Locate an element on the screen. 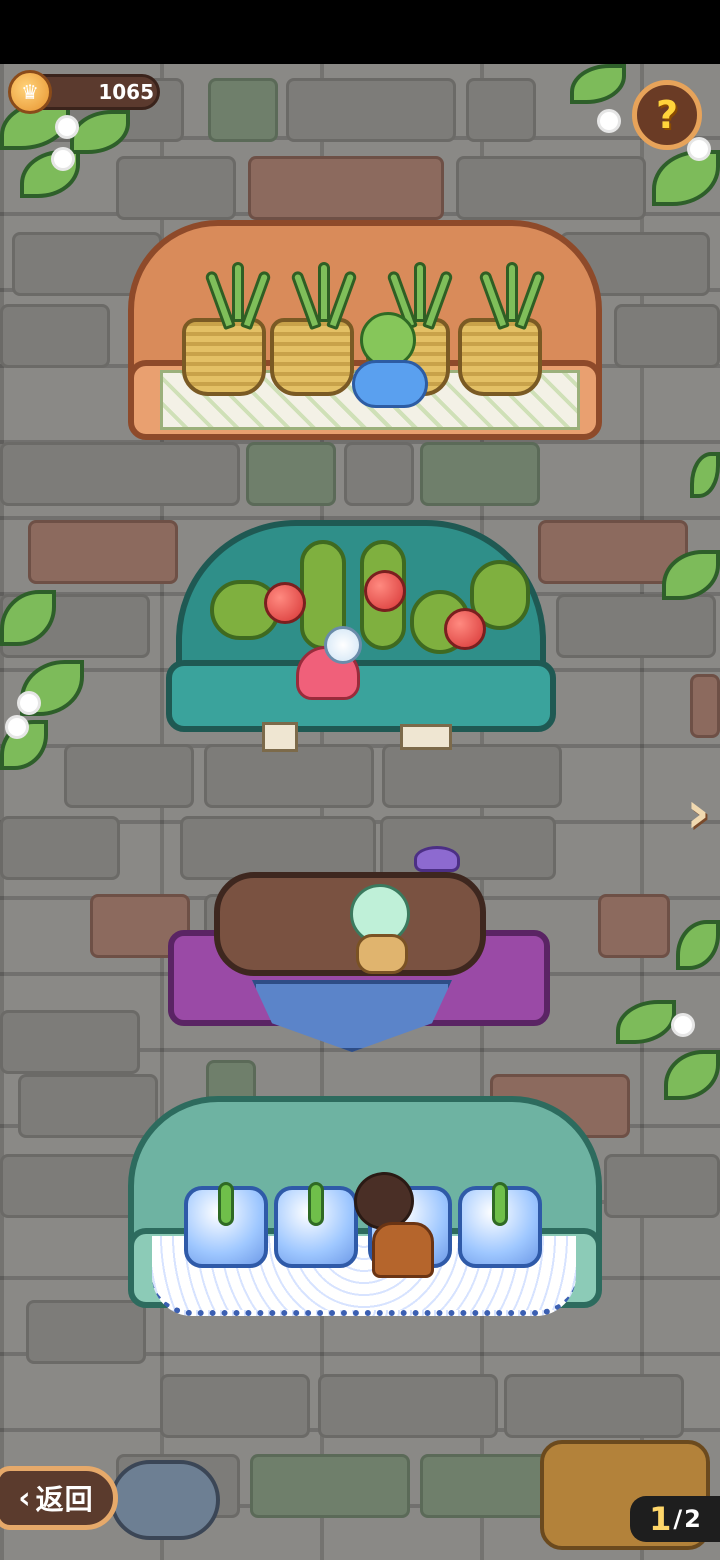  cloud-seat is located at coordinates (390, 384).